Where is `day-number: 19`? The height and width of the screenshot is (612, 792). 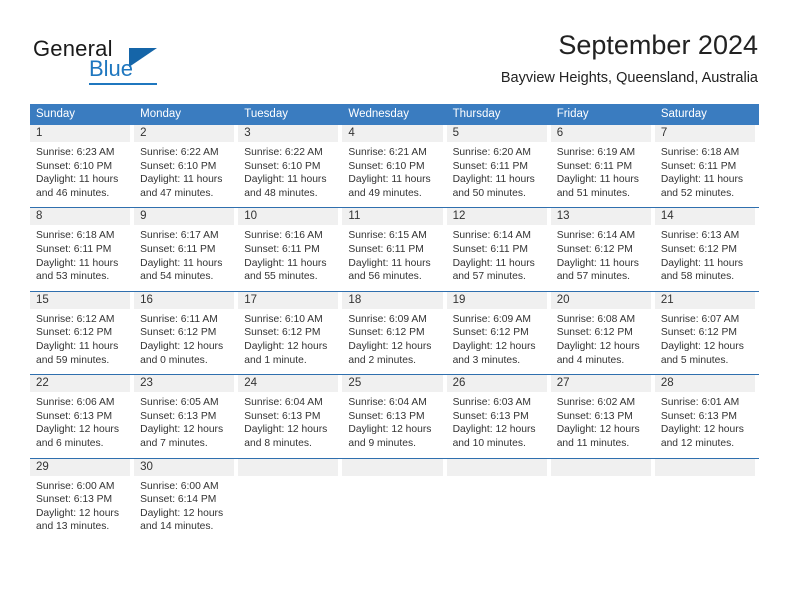
day-number: 19 is located at coordinates (496, 300).